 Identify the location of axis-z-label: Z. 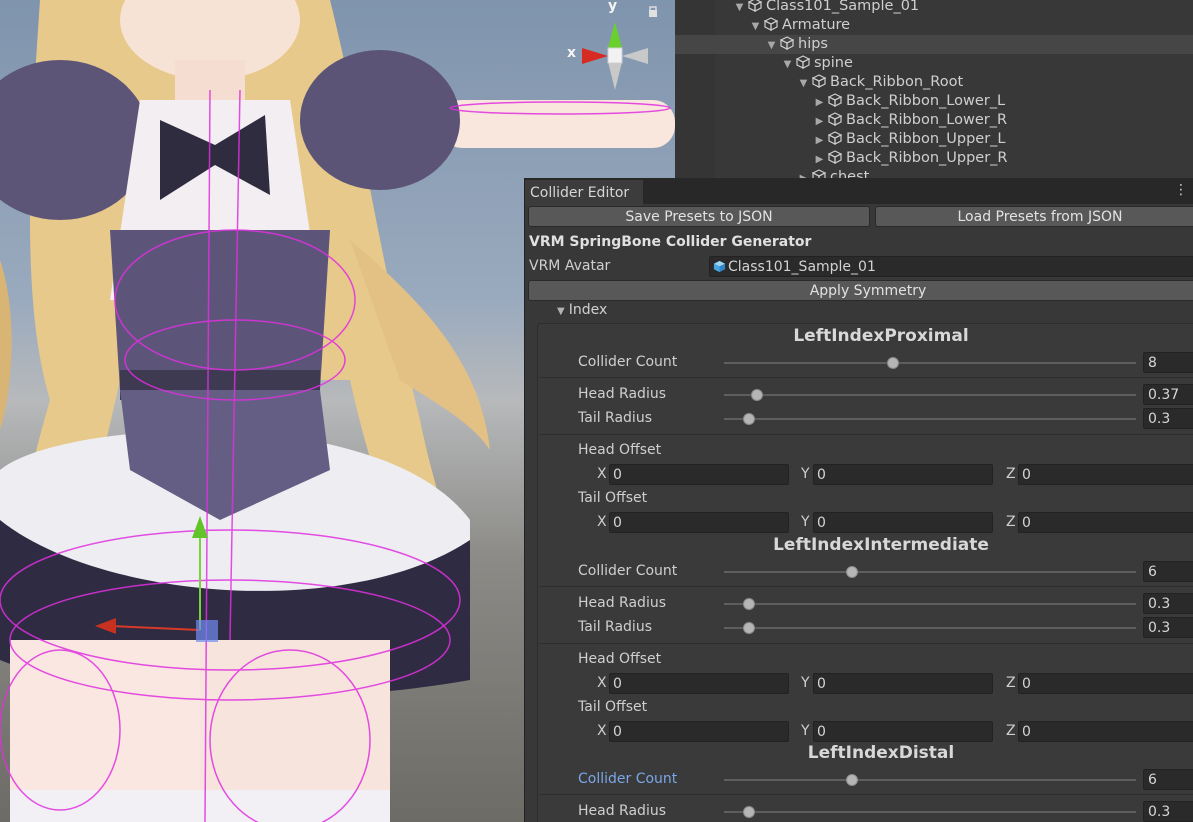
(1011, 731).